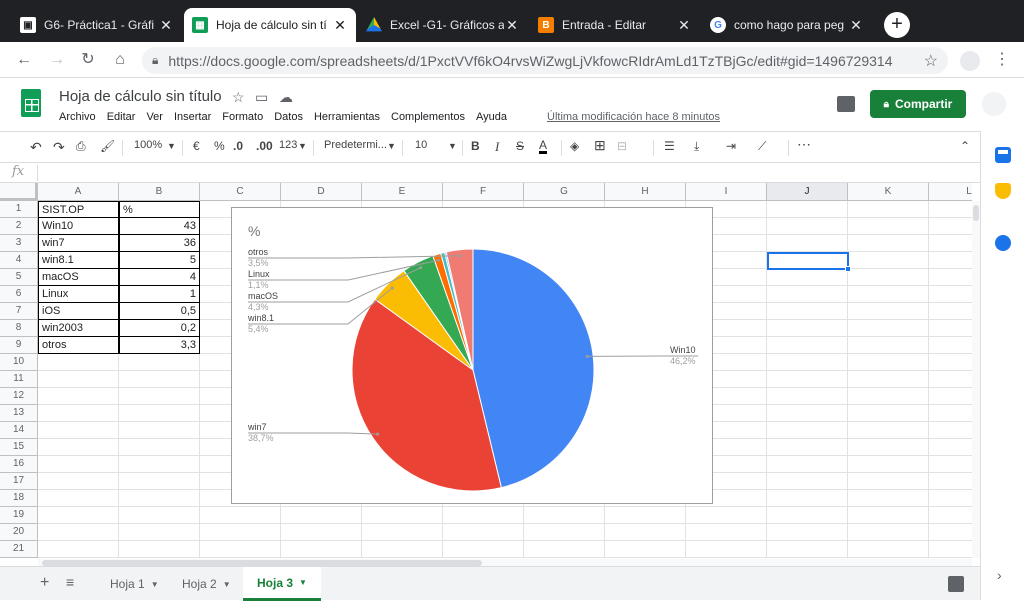  I want to click on text-rotation-icon: ⟋, so click(762, 146).